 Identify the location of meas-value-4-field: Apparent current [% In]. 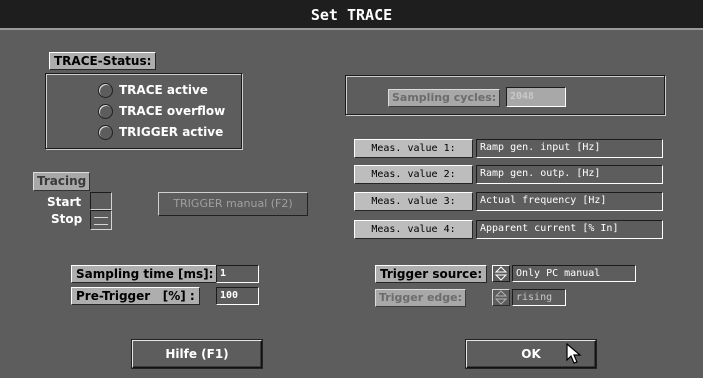
(569, 229).